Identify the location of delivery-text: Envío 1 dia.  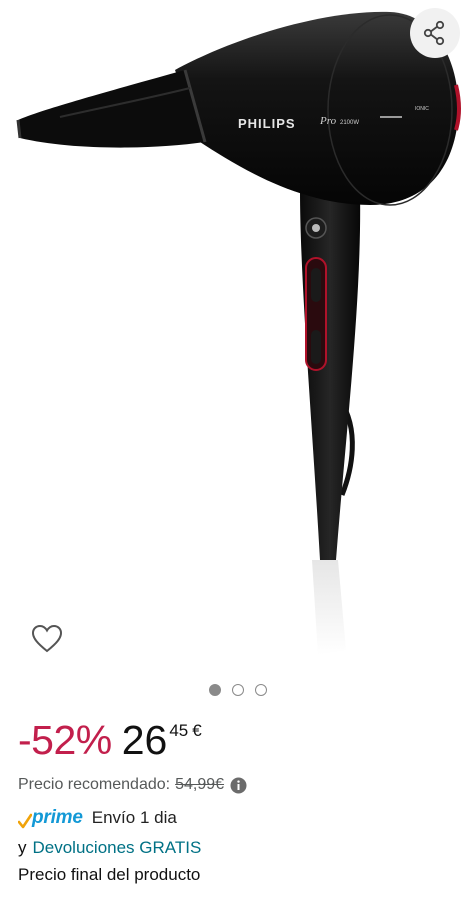
(134, 817).